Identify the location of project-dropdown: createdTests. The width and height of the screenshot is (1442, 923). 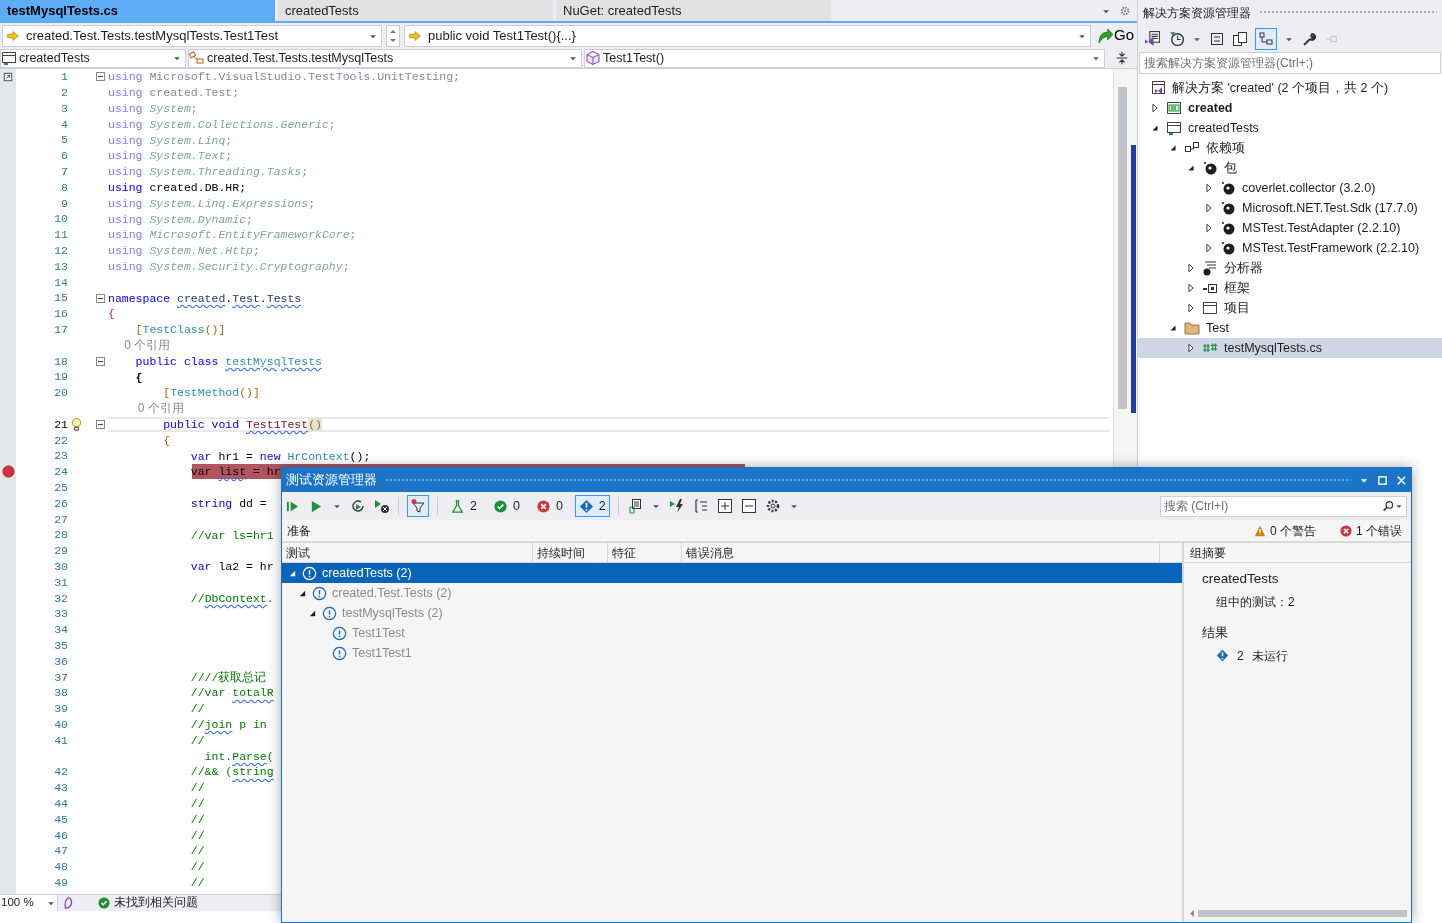
(93, 58).